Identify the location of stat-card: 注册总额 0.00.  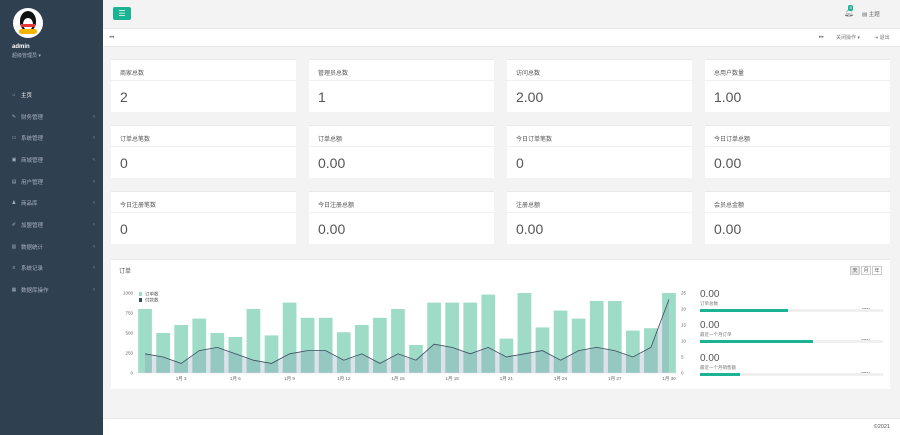
(599, 217).